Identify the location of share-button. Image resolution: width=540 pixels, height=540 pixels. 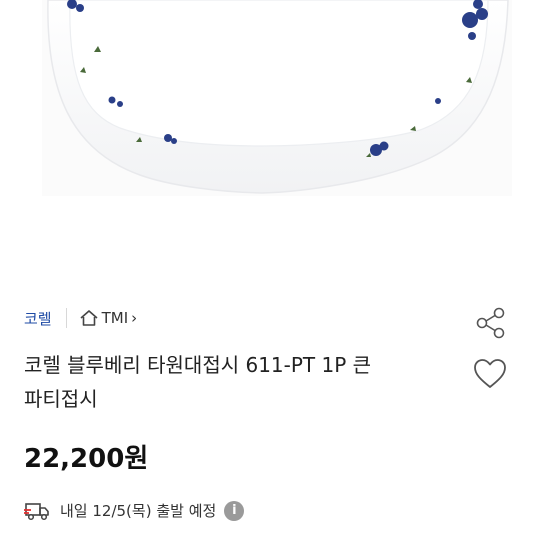
(491, 323).